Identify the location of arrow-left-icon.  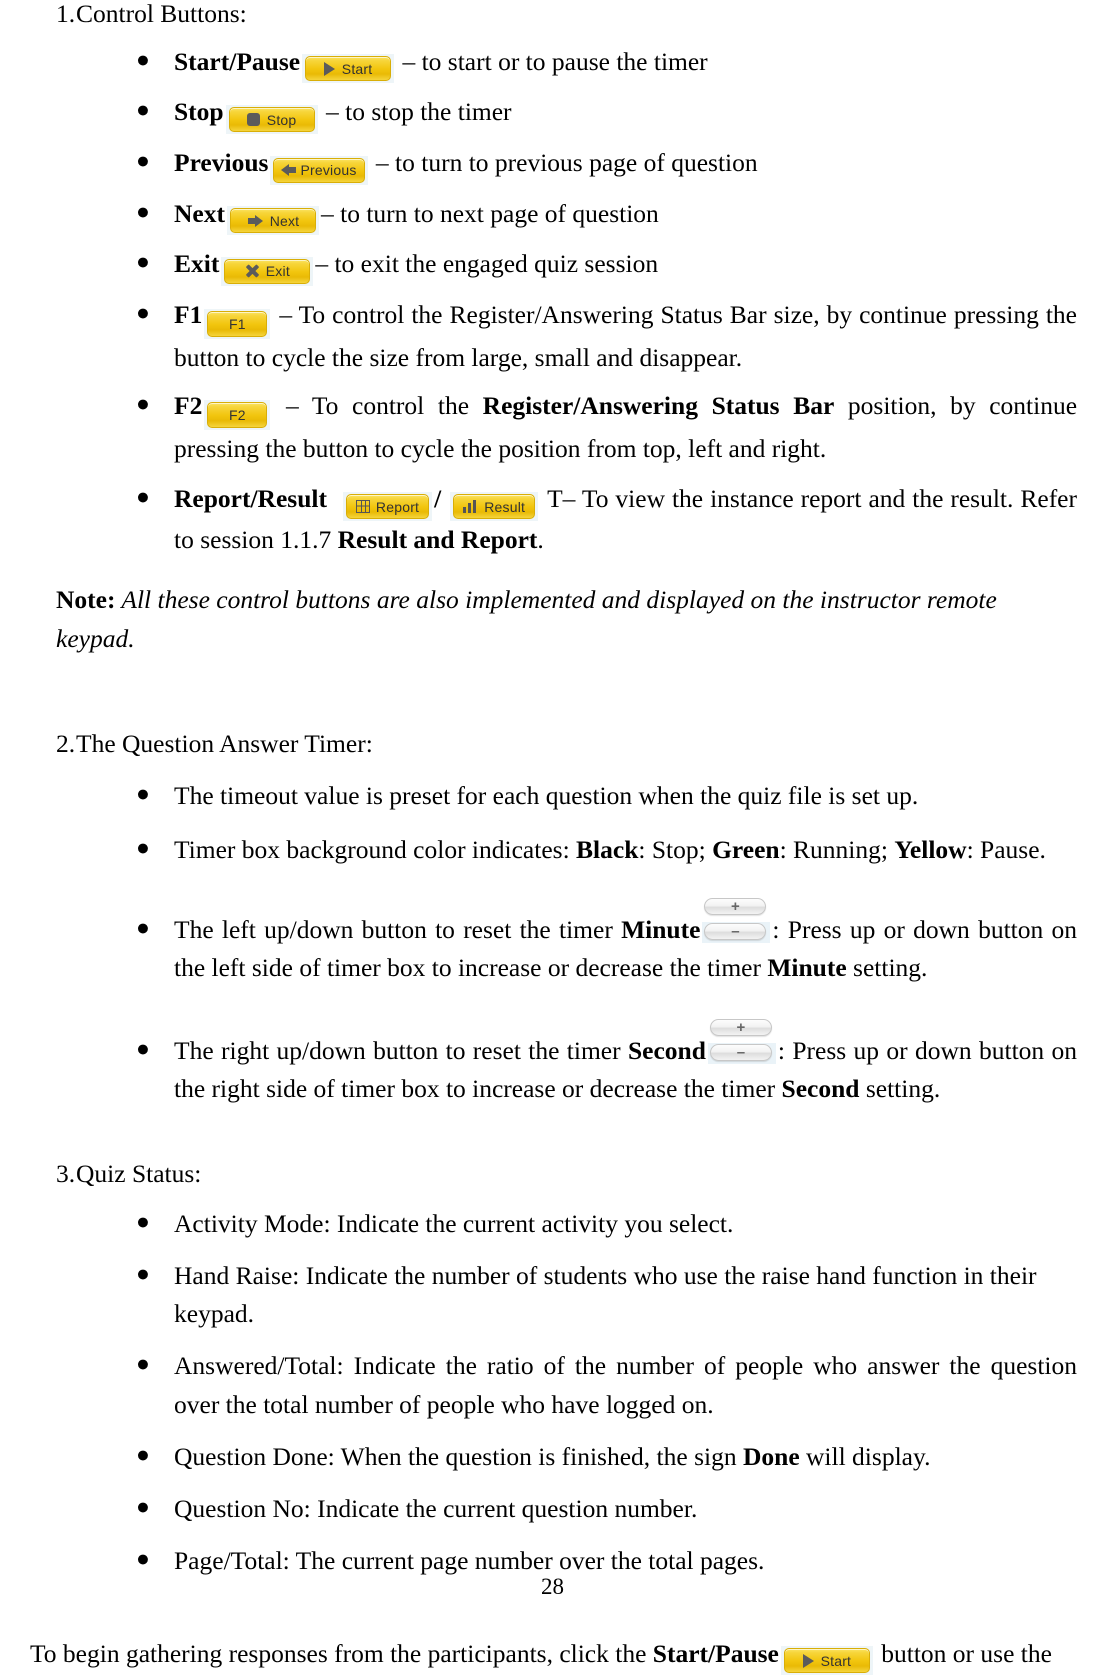
(289, 170).